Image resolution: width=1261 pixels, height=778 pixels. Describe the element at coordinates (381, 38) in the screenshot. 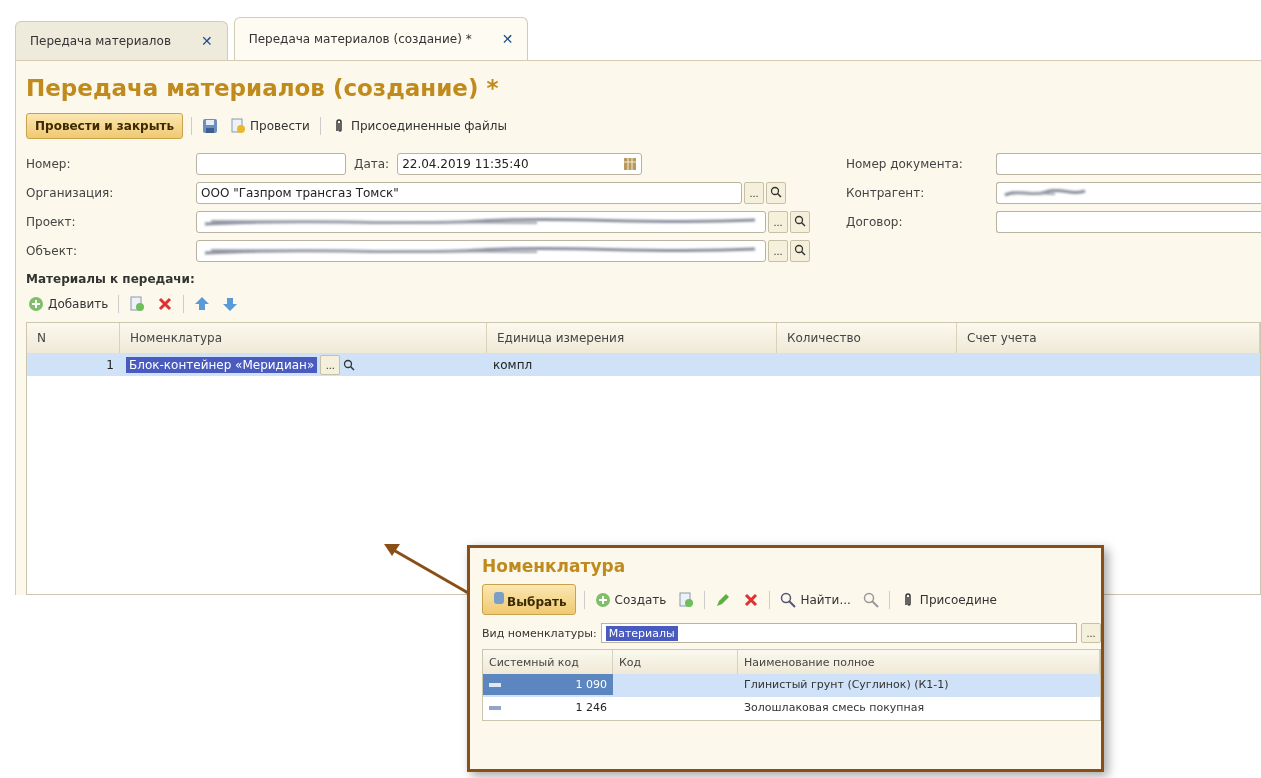

I see `tab: Передача материалов (создание) * ✕` at that location.